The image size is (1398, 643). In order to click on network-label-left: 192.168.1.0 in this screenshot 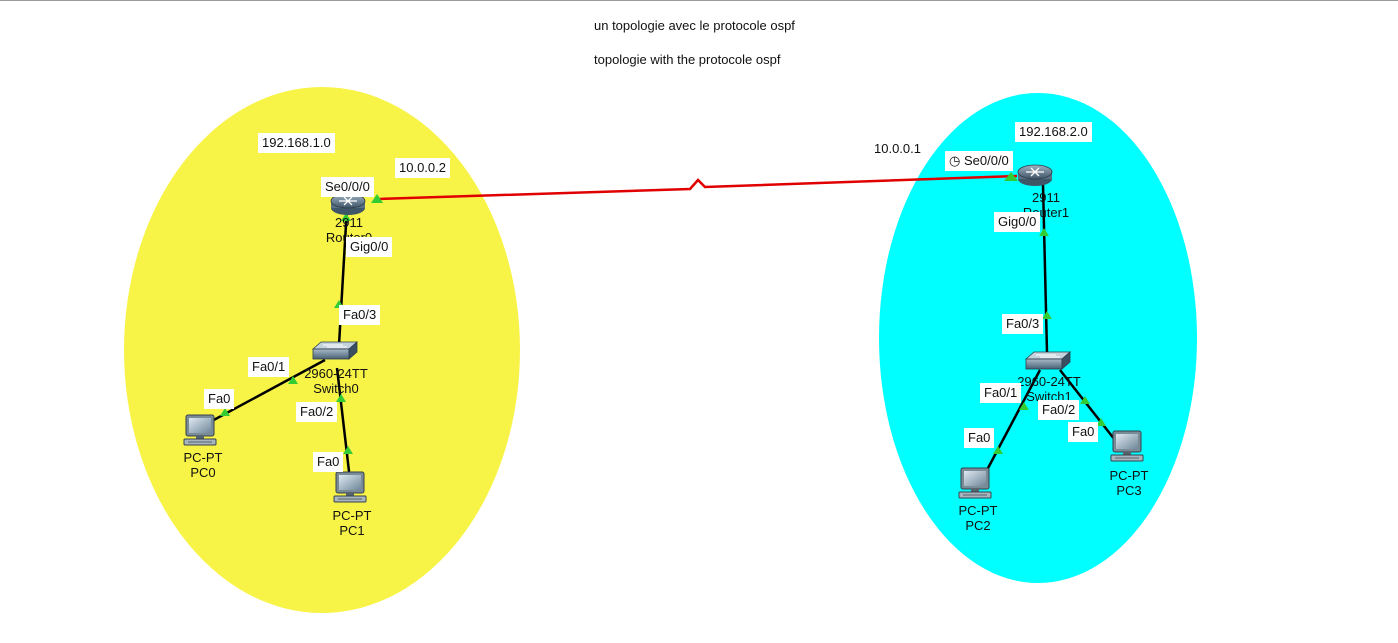, I will do `click(296, 143)`.